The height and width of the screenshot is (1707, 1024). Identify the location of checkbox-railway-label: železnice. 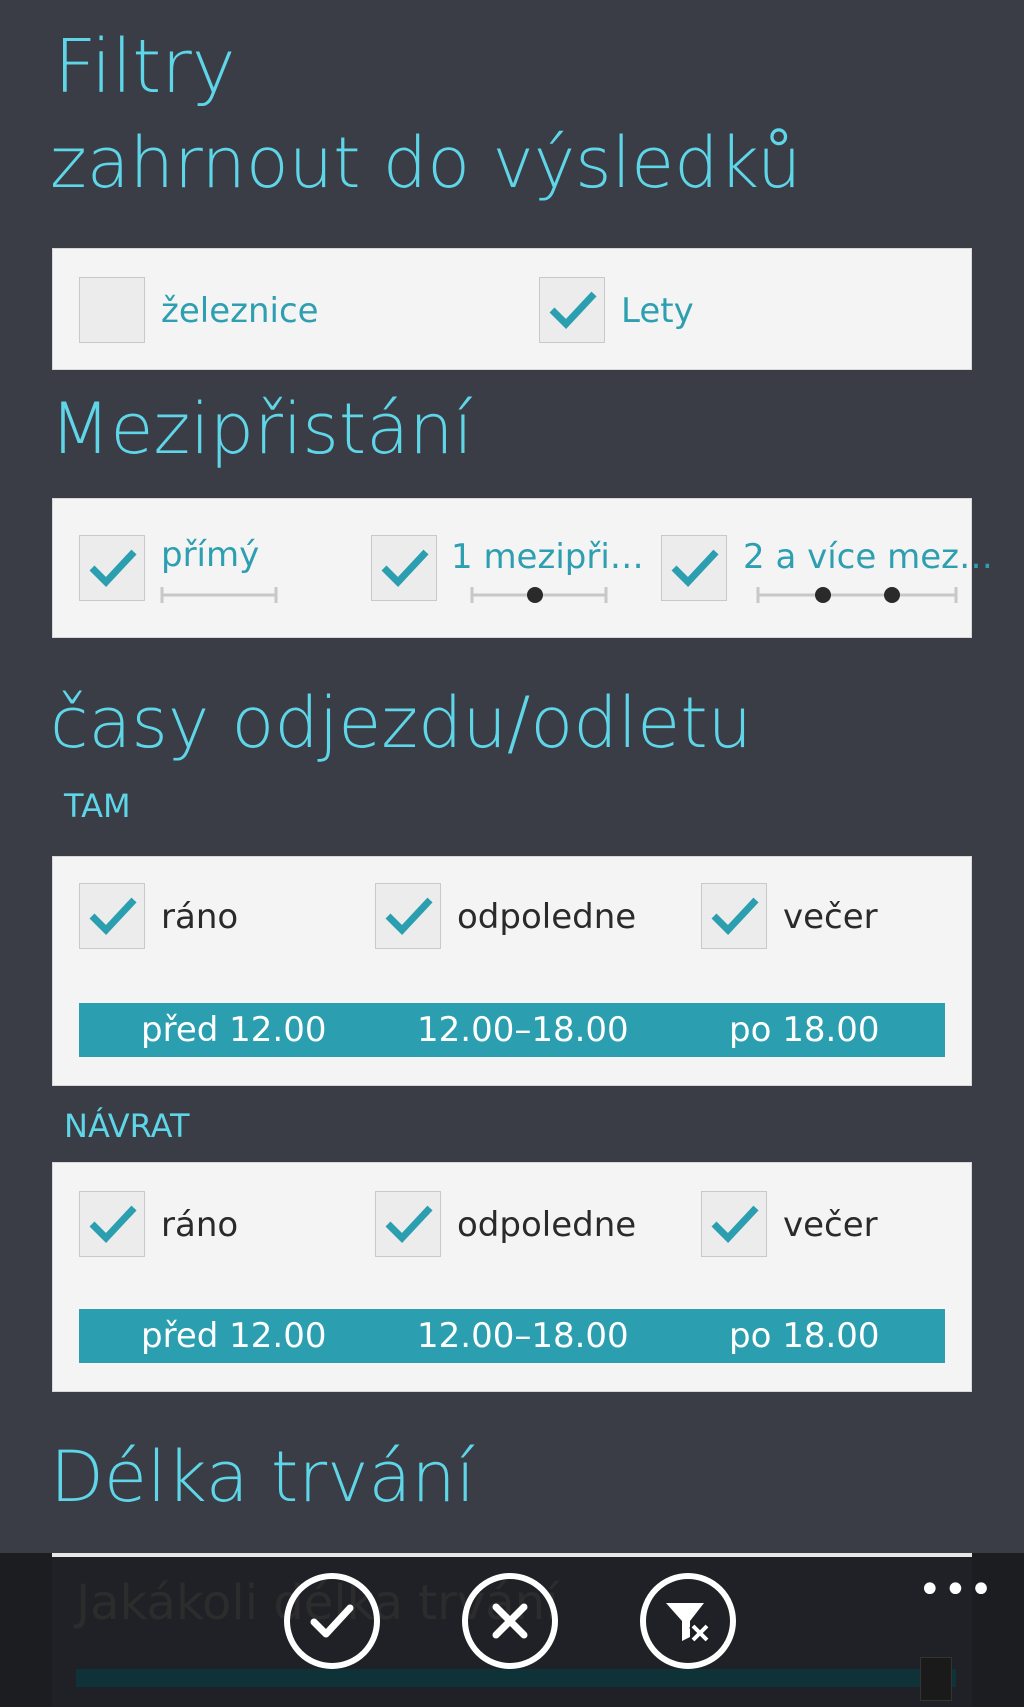
(240, 311).